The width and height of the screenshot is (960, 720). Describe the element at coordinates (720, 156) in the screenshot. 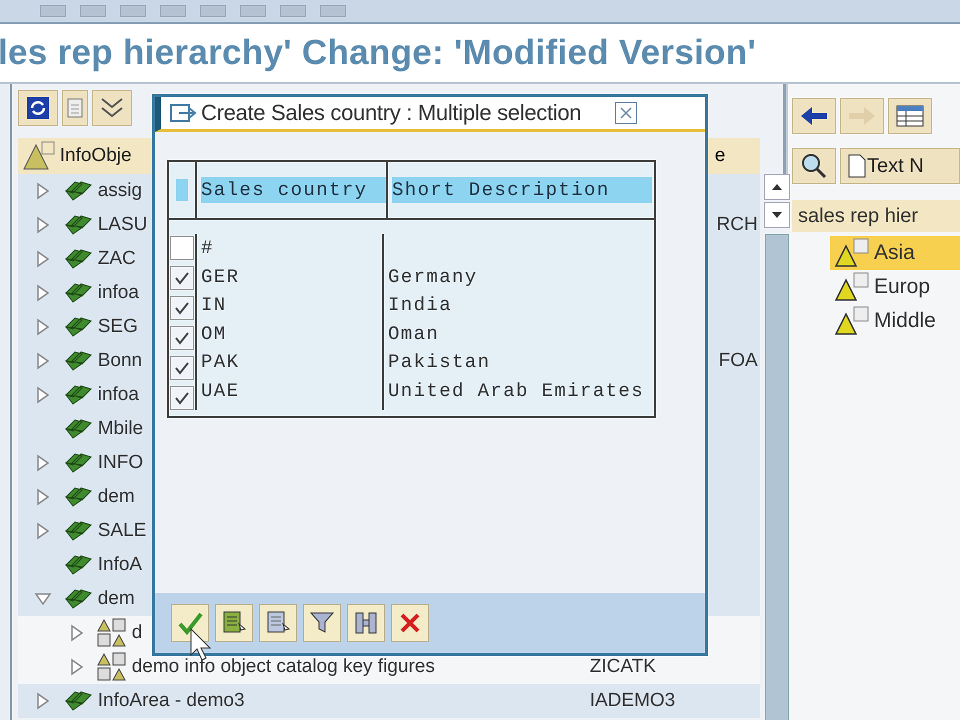

I see `column-header: e` at that location.